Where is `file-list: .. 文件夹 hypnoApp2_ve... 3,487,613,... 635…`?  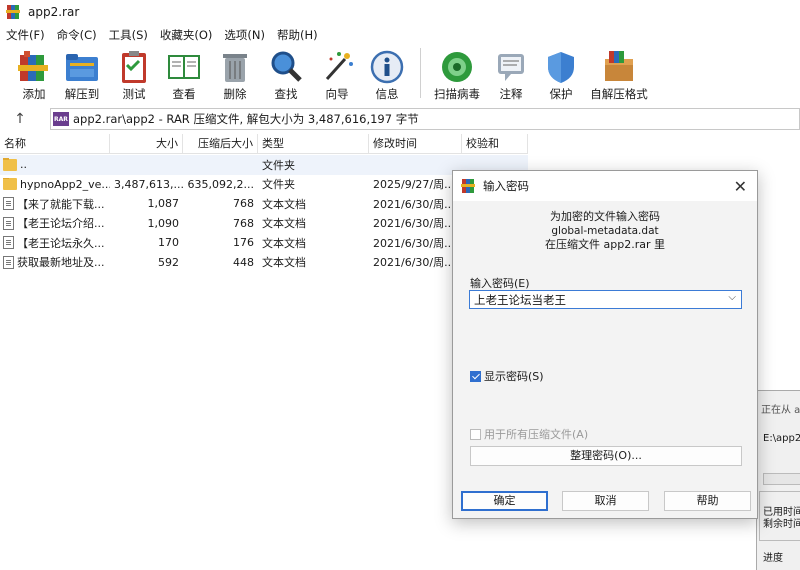
file-list: .. 文件夹 hypnoApp2_ve... 3,487,613,... 635… is located at coordinates (264, 213).